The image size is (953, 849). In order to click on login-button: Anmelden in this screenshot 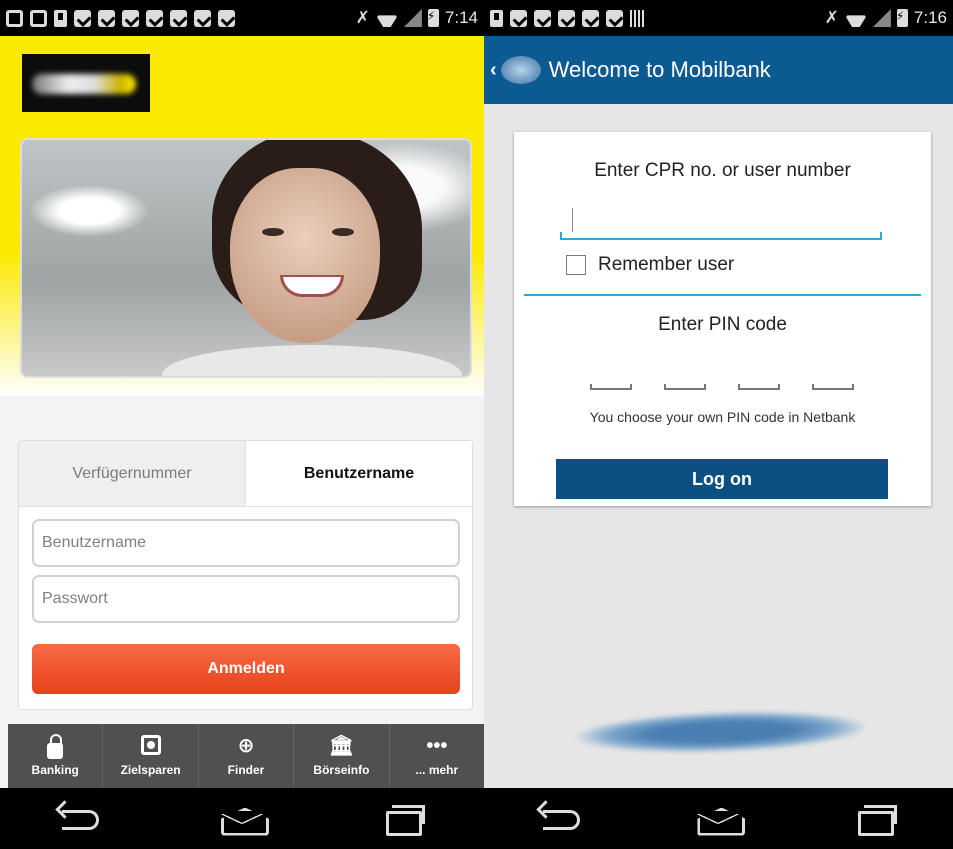, I will do `click(246, 669)`.